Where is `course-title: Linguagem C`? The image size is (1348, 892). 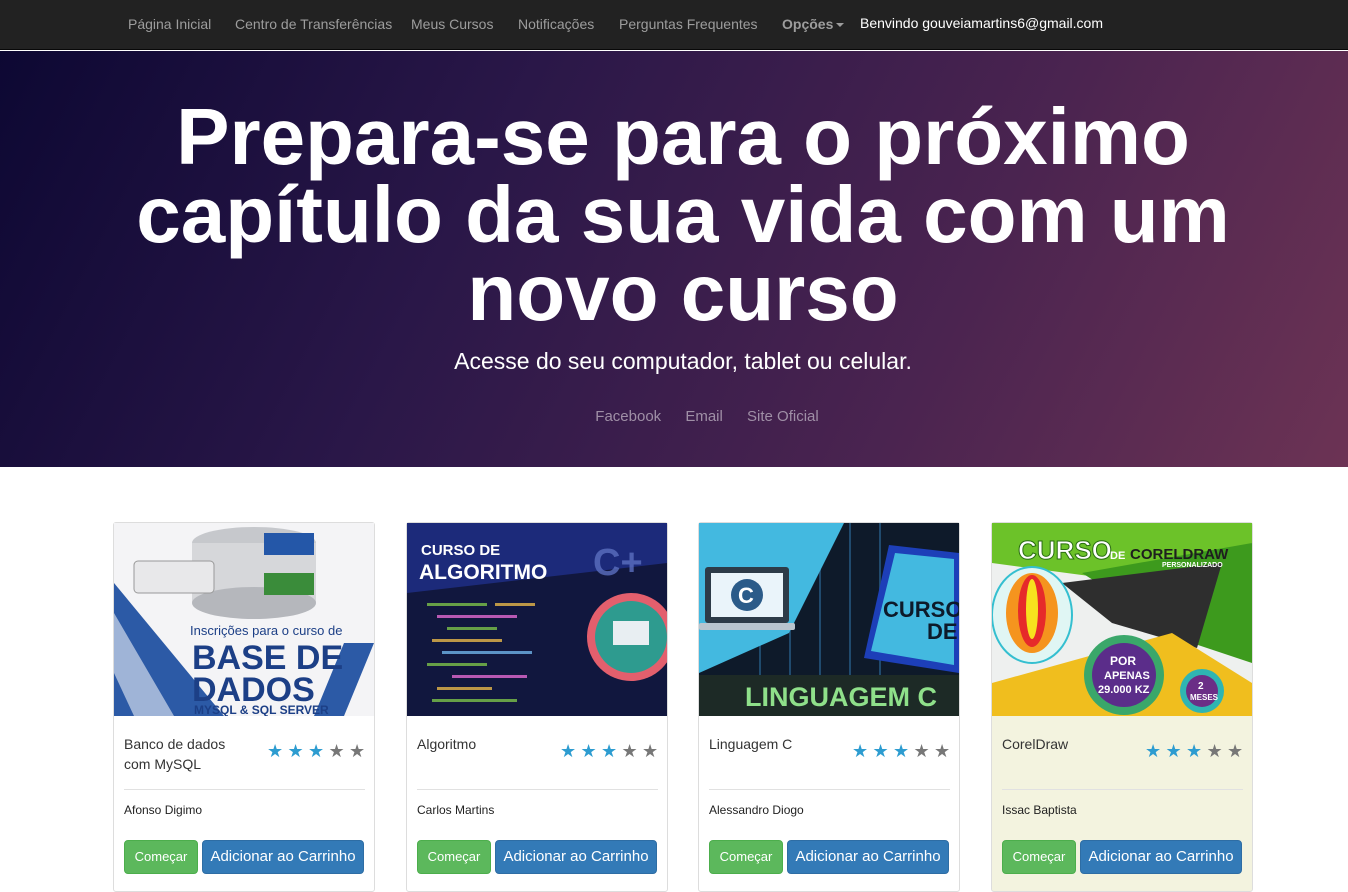 course-title: Linguagem C is located at coordinates (774, 744).